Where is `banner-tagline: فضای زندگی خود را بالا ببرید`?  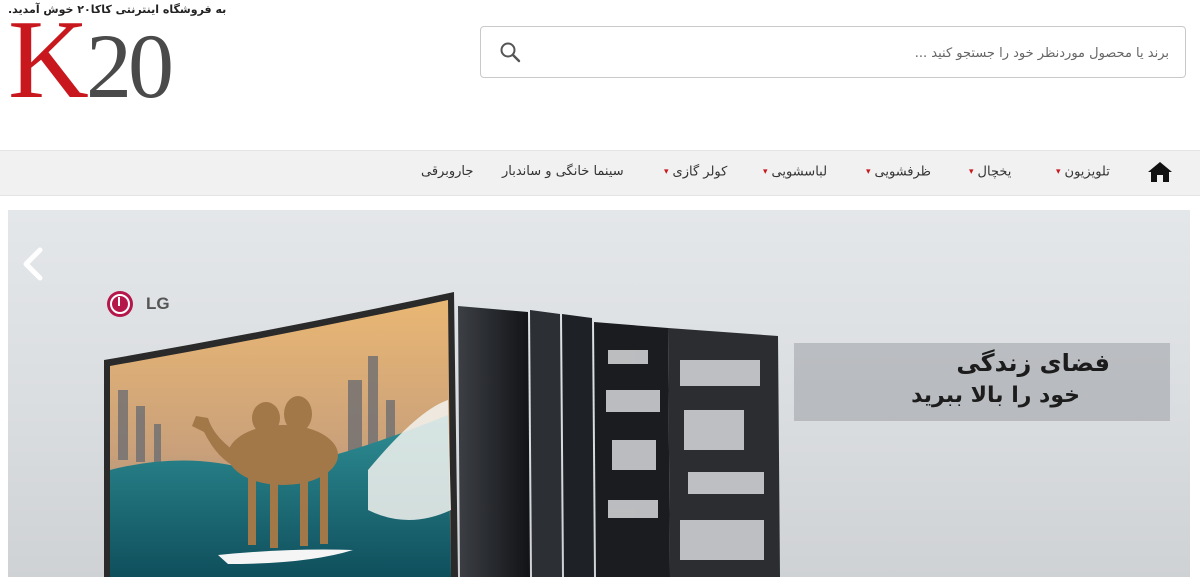 banner-tagline: فضای زندگی خود را بالا ببرید is located at coordinates (982, 382).